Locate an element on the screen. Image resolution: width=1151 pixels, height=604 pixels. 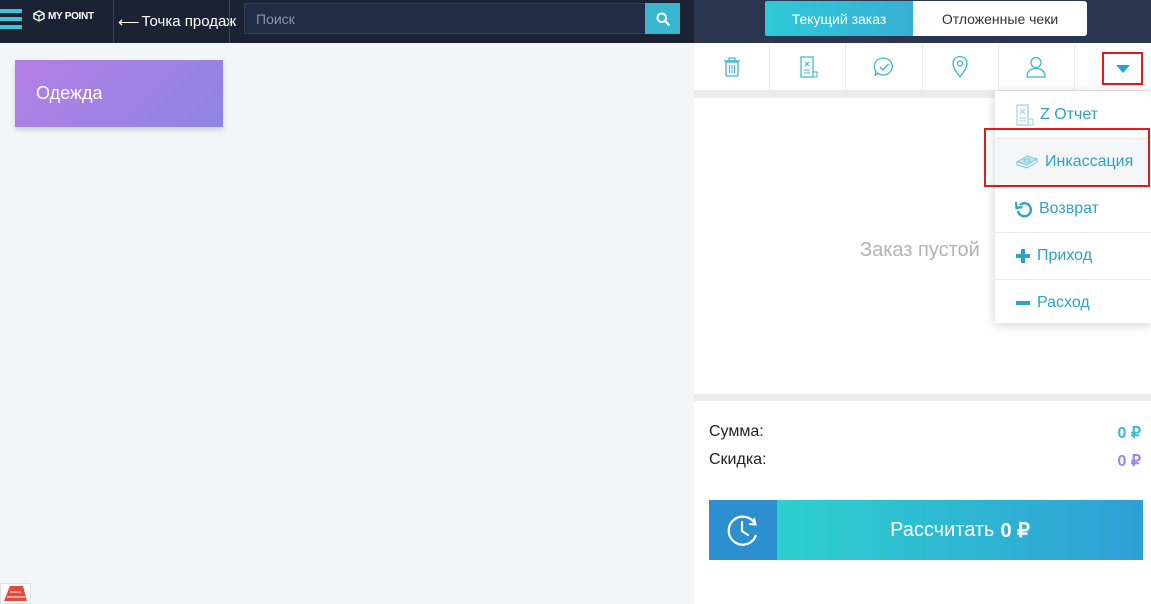
user-icon is located at coordinates (1036, 67).